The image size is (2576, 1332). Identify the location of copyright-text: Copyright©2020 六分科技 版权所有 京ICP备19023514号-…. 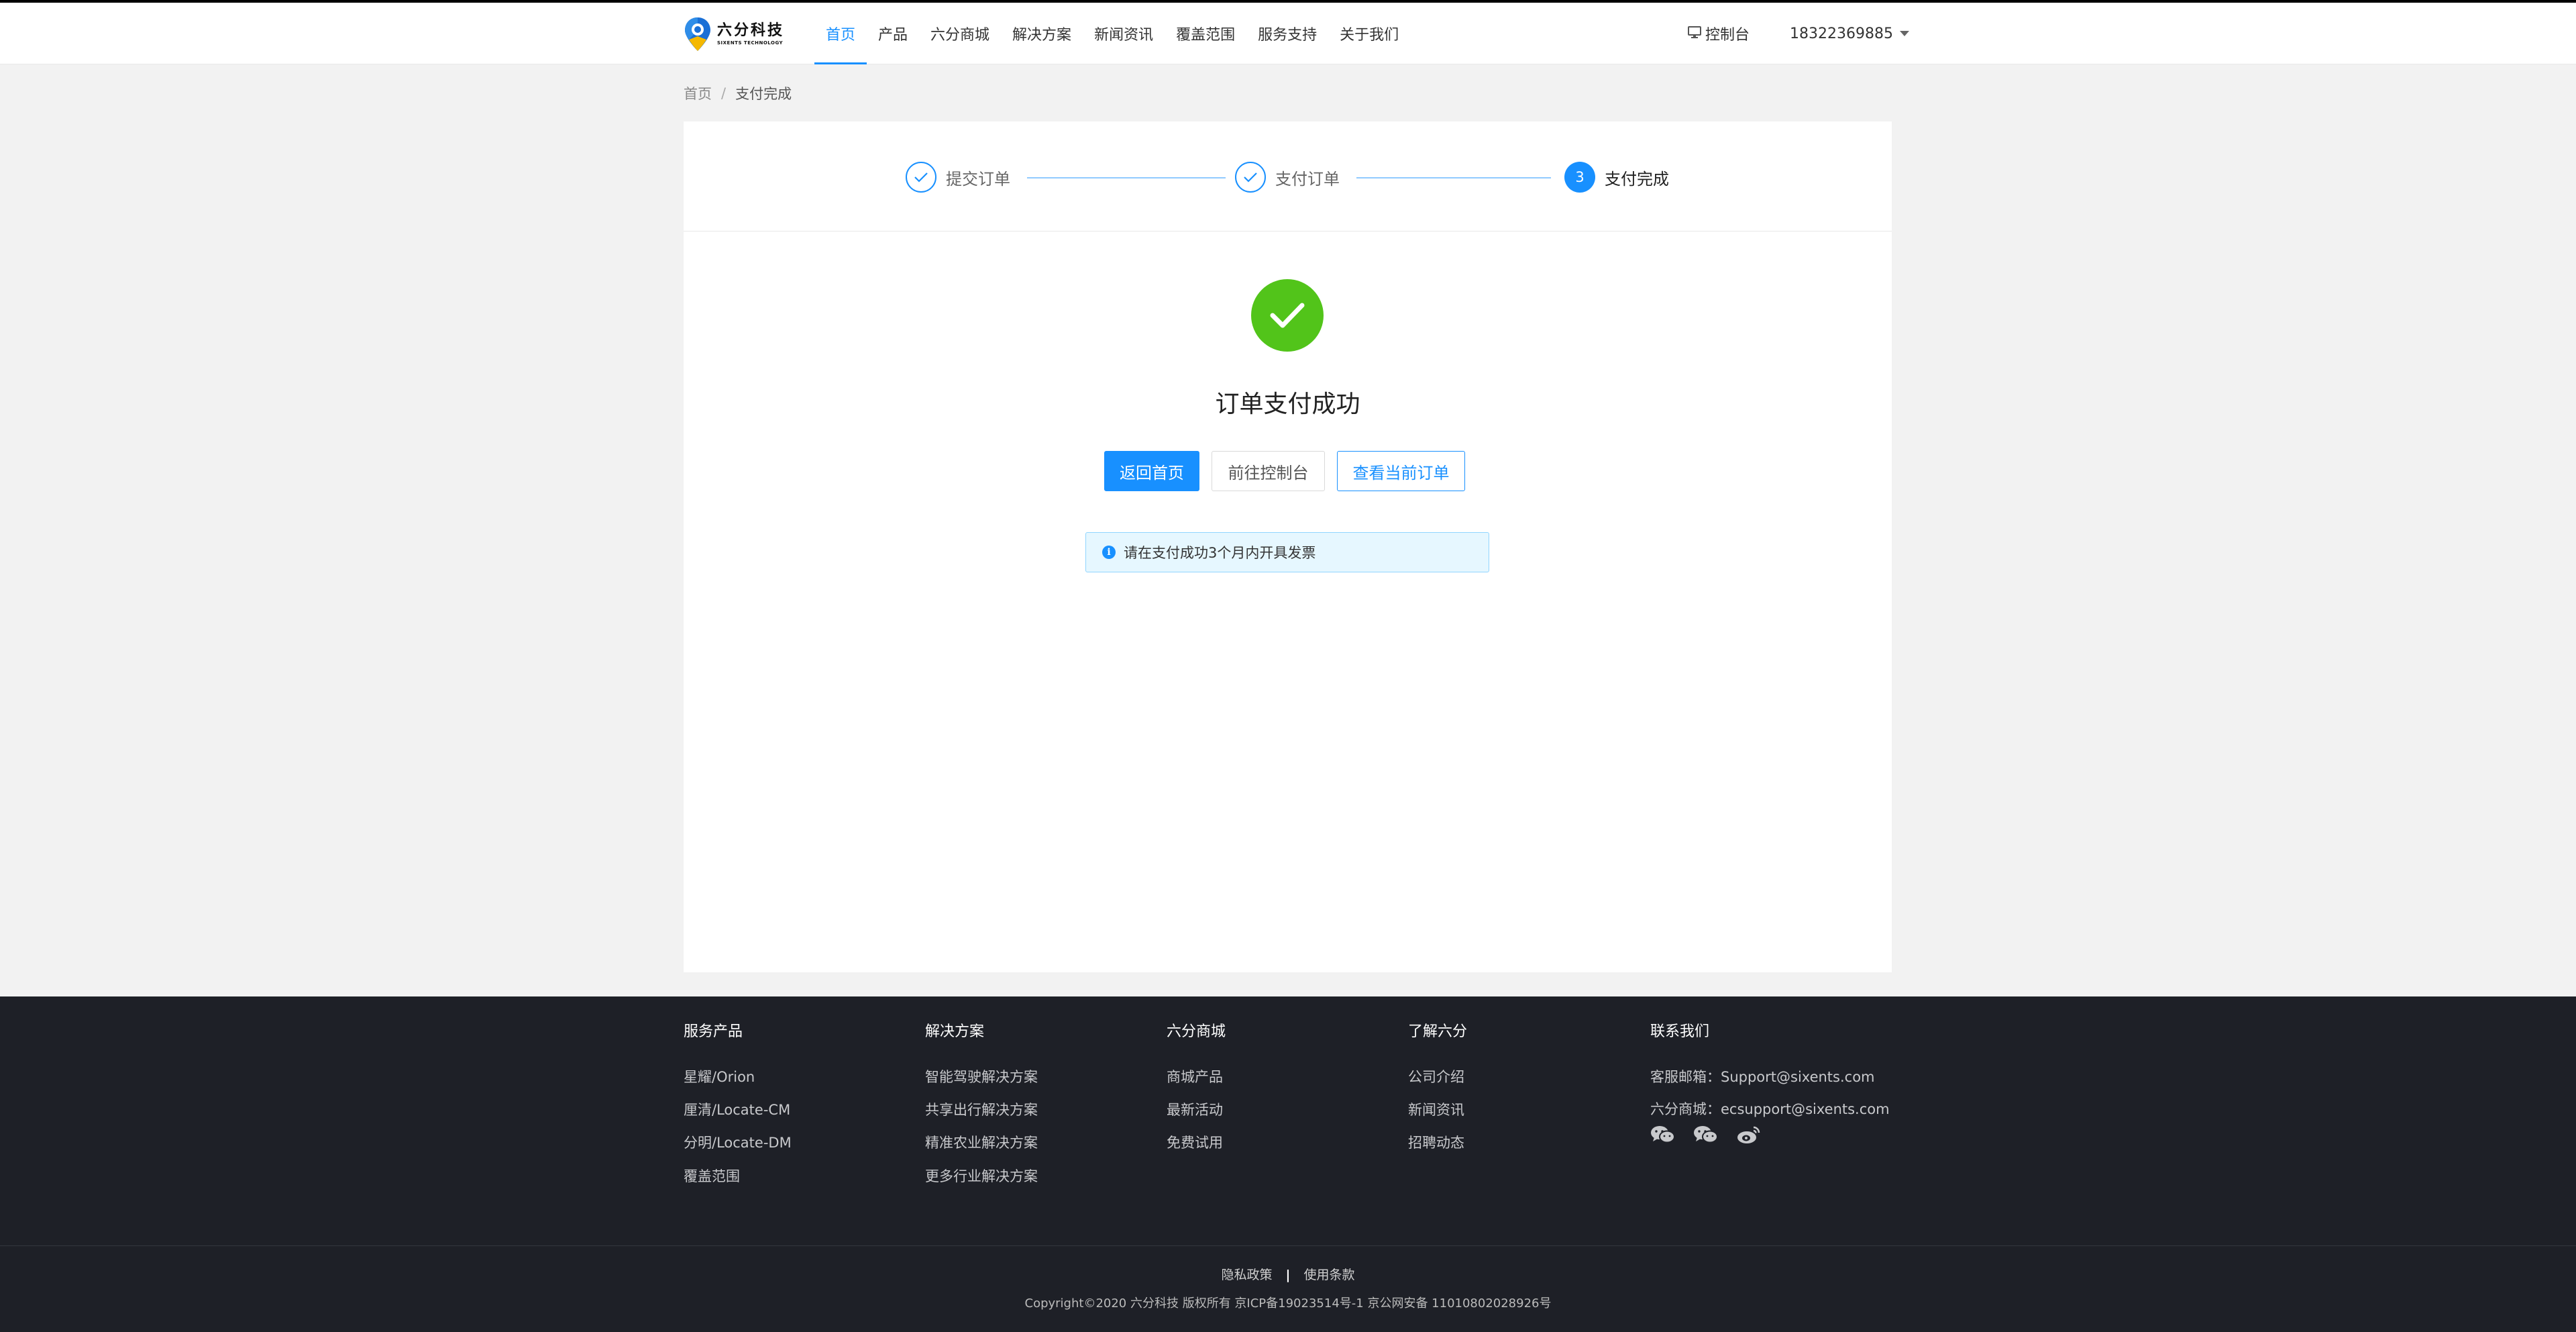
(1288, 1303).